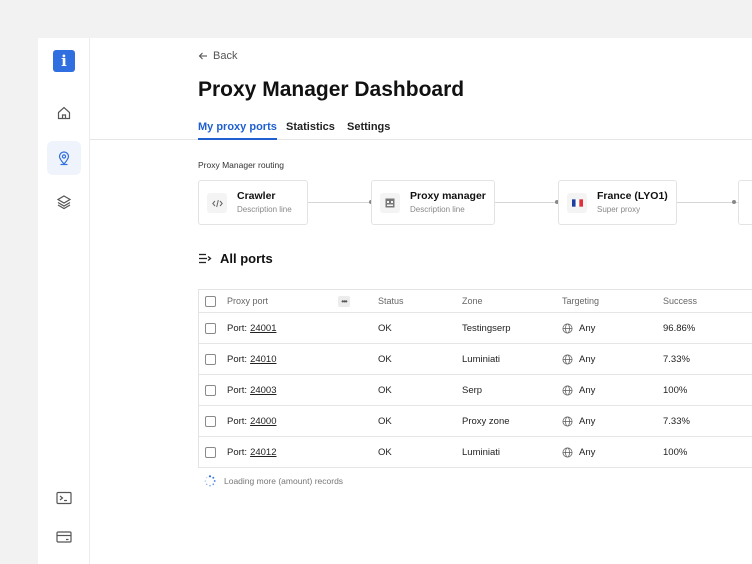 This screenshot has width=752, height=564. I want to click on proxy-manager-icon, so click(390, 203).